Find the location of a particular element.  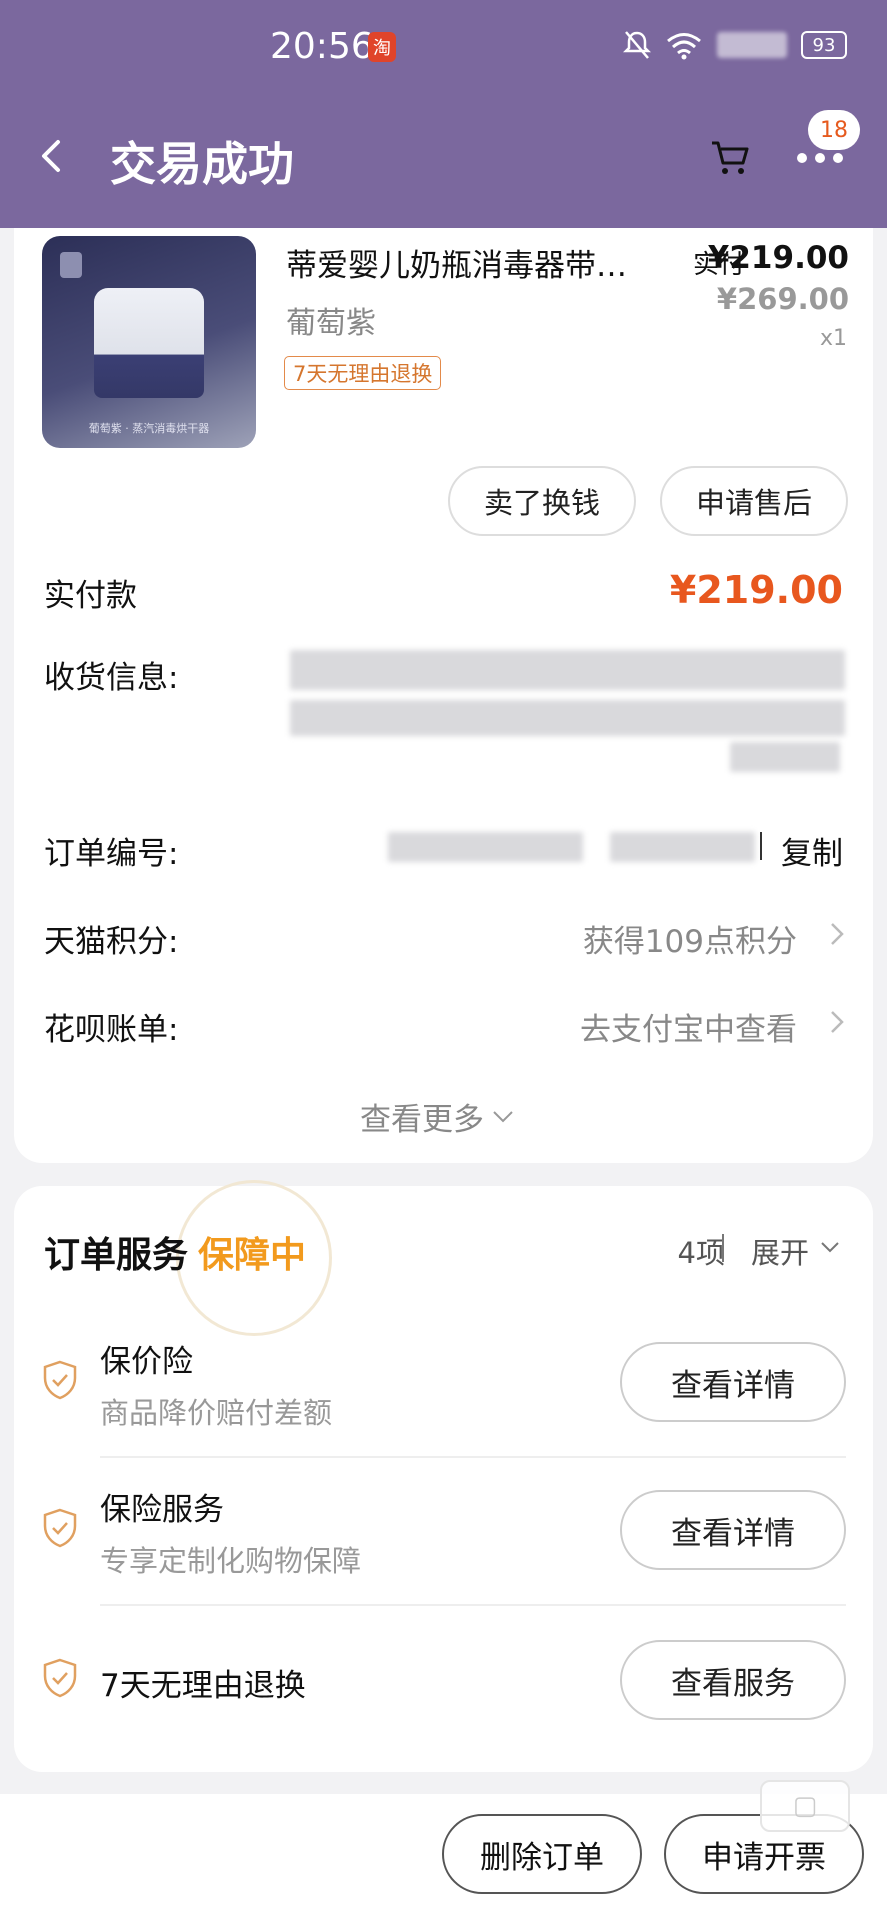

services-status: 保障中 is located at coordinates (252, 1255).